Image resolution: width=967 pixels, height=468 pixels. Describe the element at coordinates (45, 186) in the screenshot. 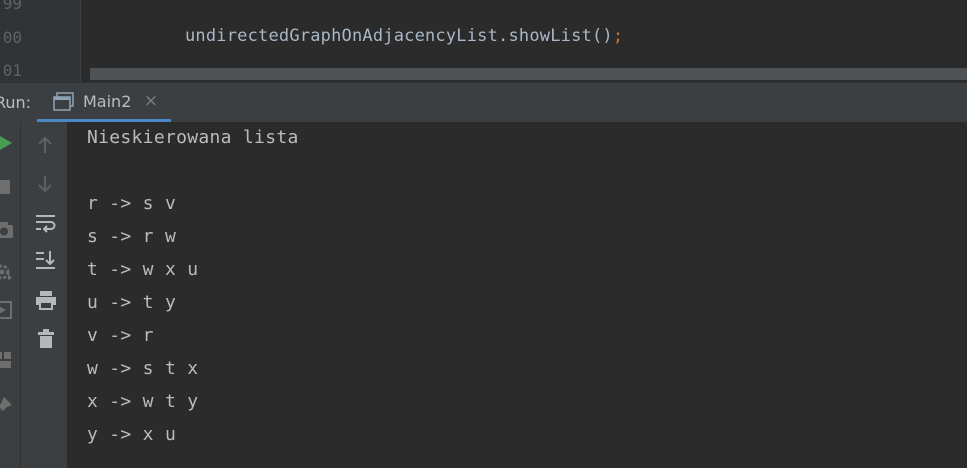

I see `down-arrow-icon` at that location.